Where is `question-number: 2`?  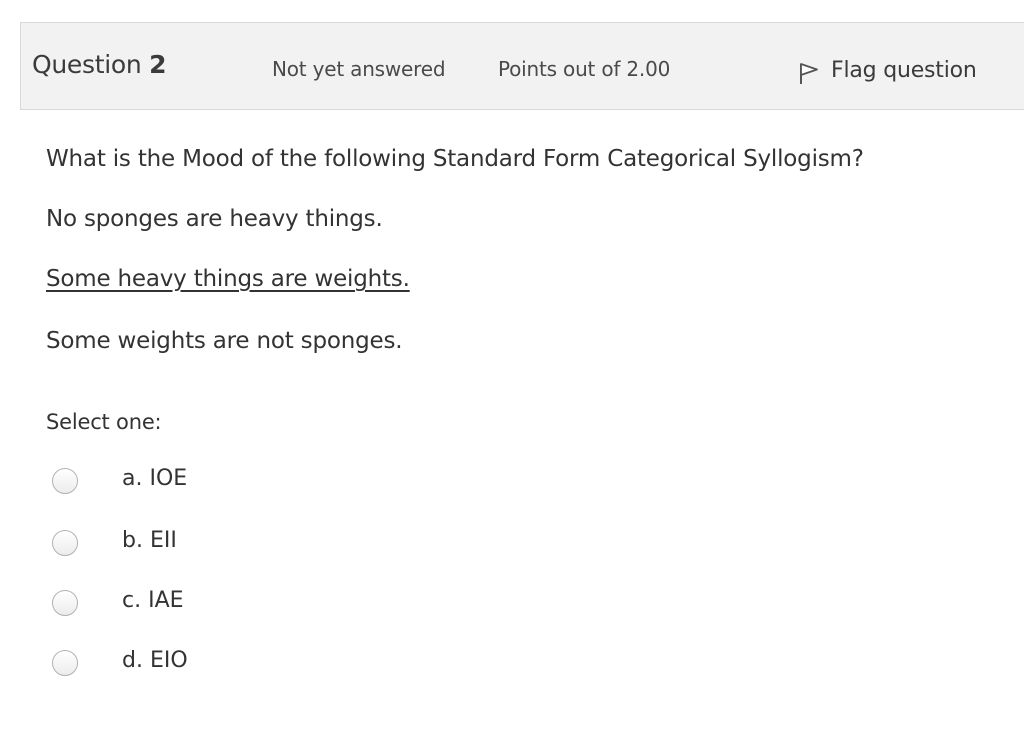 question-number: 2 is located at coordinates (158, 64).